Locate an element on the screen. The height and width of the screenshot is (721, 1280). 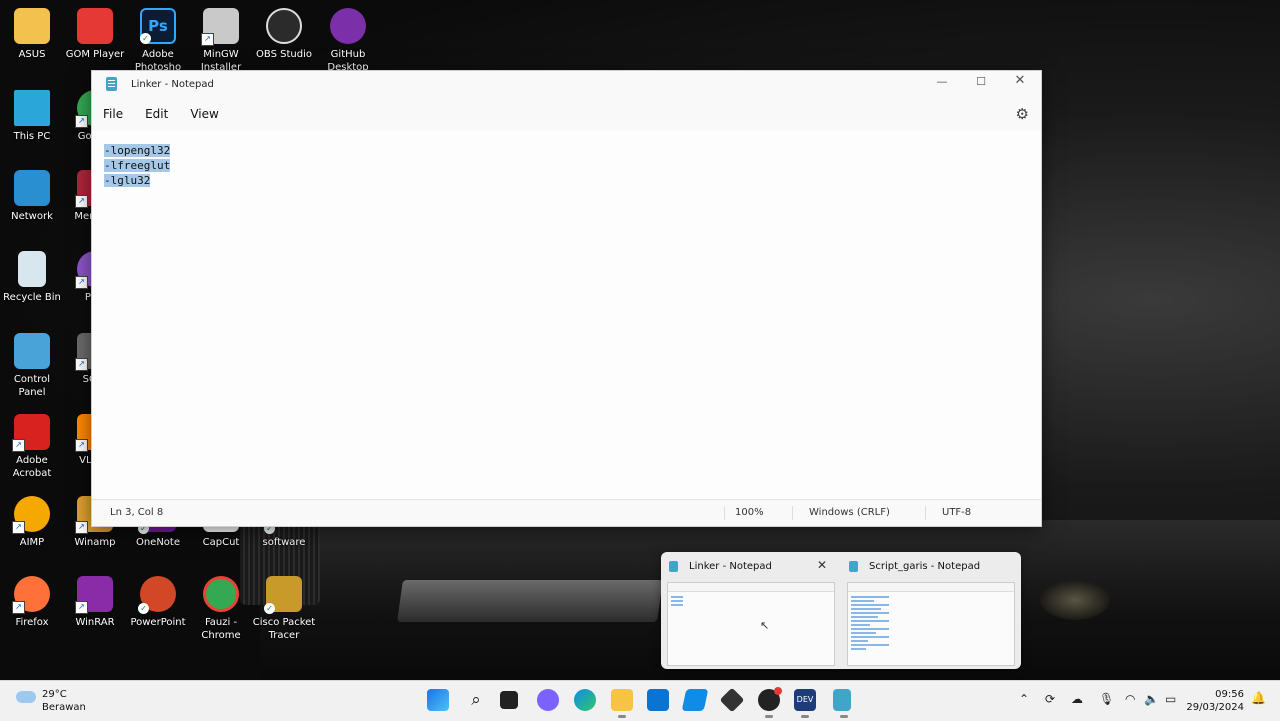
desktop-icon-label: Control Panel is located at coordinates (32, 386).